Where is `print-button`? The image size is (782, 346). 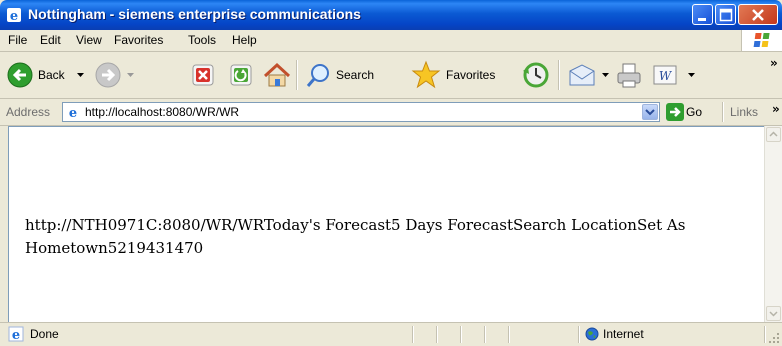 print-button is located at coordinates (629, 75).